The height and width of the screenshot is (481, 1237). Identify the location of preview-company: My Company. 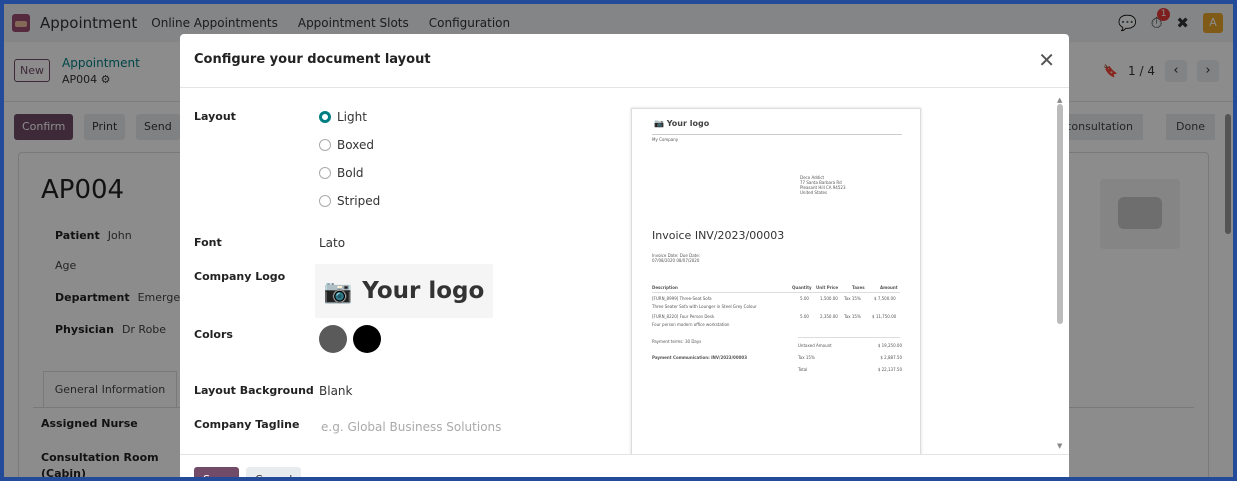
(665, 139).